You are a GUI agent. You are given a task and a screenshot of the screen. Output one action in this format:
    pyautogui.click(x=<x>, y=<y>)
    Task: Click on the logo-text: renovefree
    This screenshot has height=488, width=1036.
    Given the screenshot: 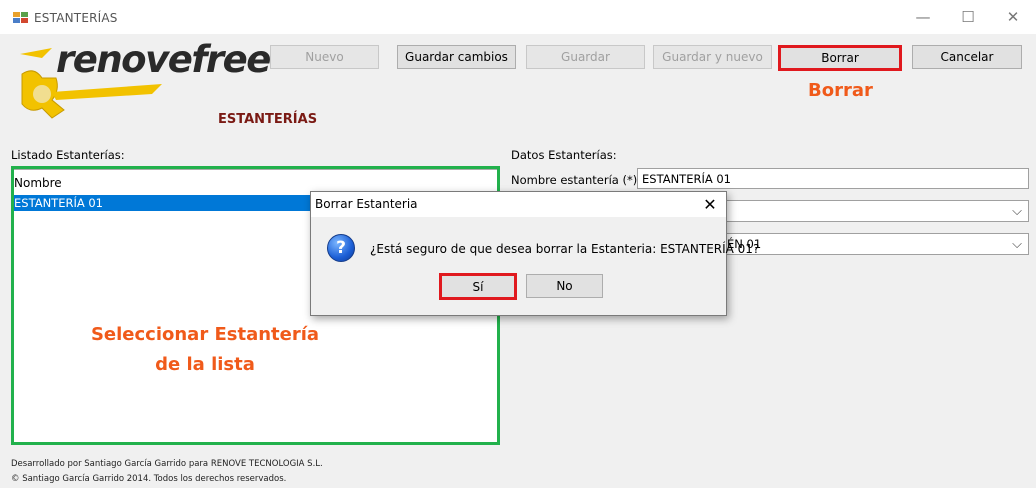 What is the action you would take?
    pyautogui.click(x=163, y=59)
    